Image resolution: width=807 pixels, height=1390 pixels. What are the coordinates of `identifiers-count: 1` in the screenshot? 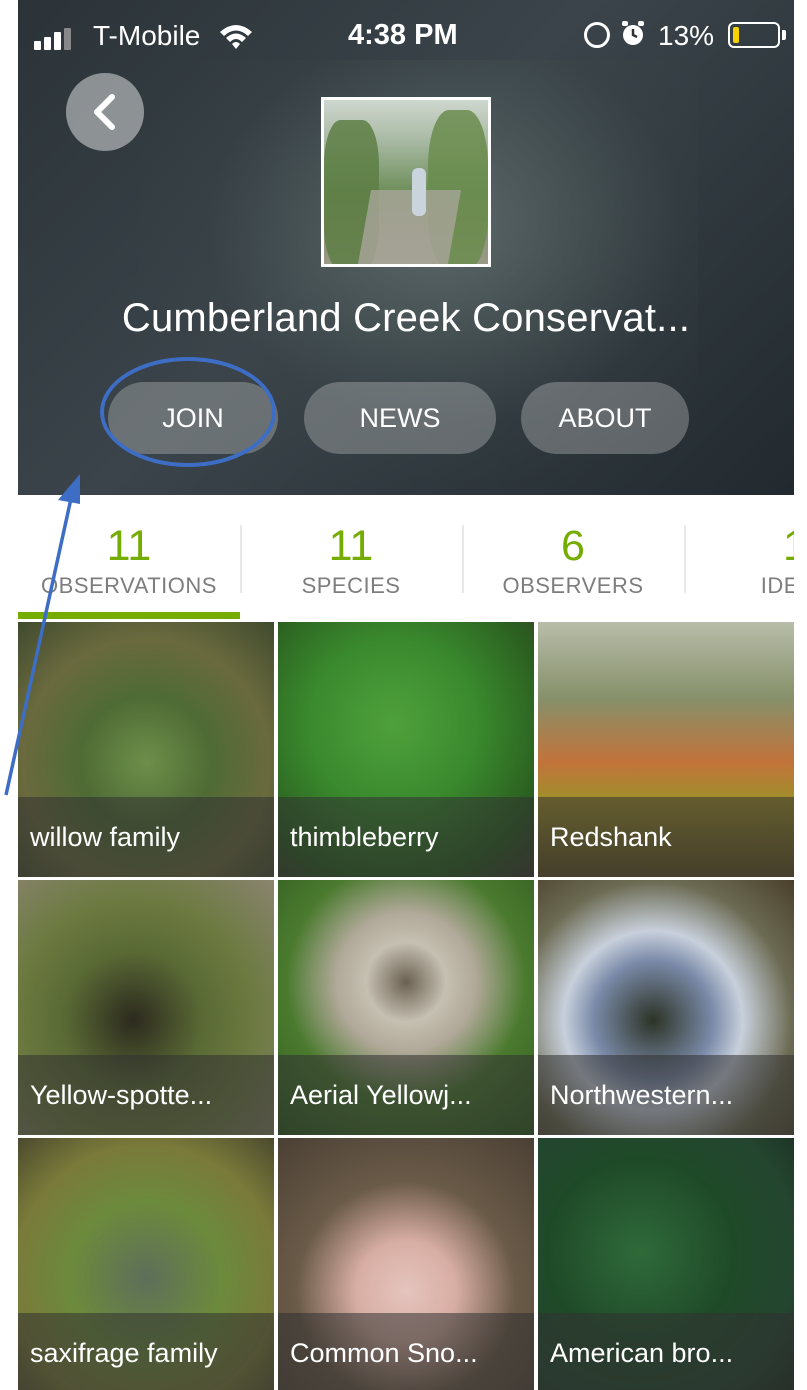 It's located at (739, 546).